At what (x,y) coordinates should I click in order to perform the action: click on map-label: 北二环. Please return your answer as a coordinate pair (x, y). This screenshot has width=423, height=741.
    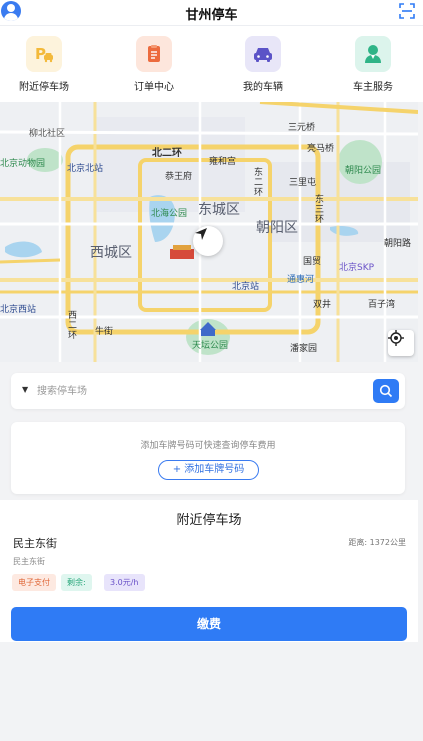
    Looking at the image, I should click on (167, 153).